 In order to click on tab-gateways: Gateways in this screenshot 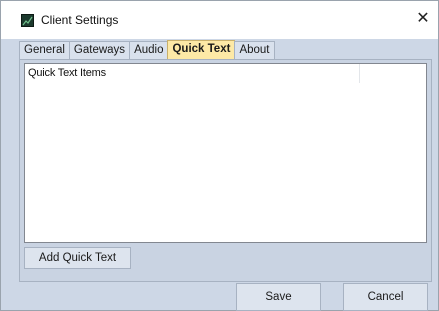, I will do `click(99, 50)`.